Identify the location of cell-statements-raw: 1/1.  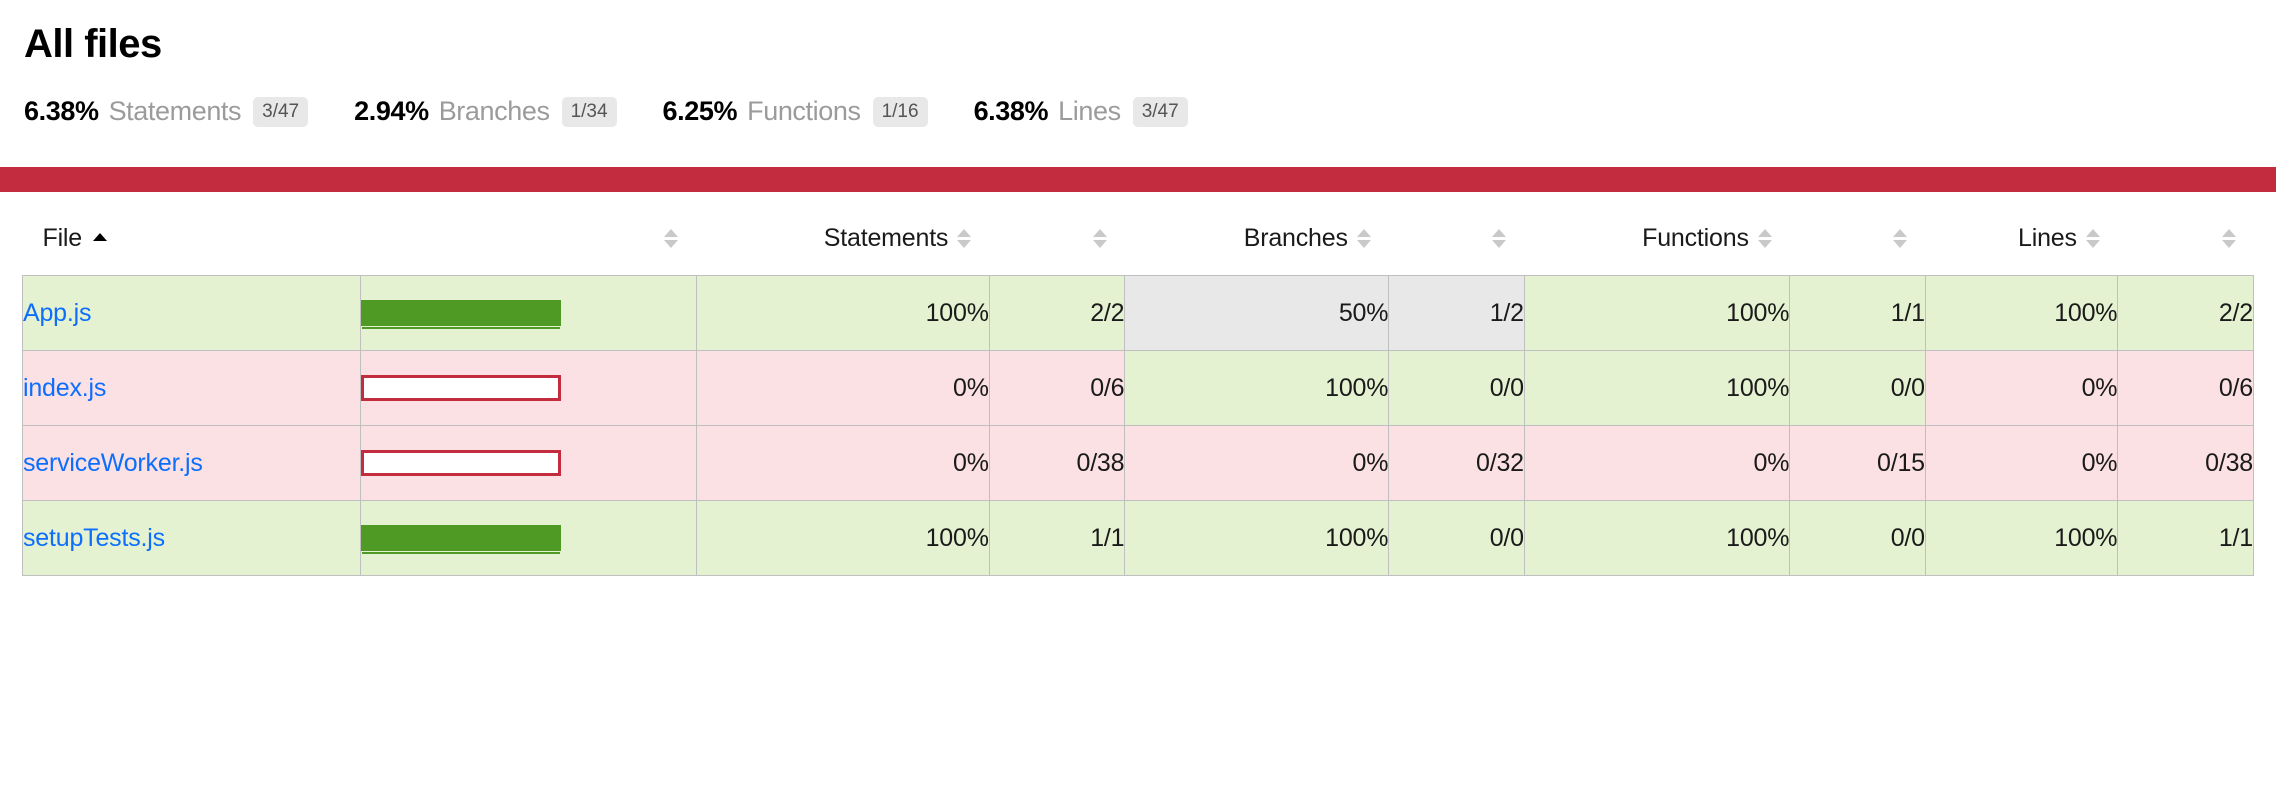
(1057, 538).